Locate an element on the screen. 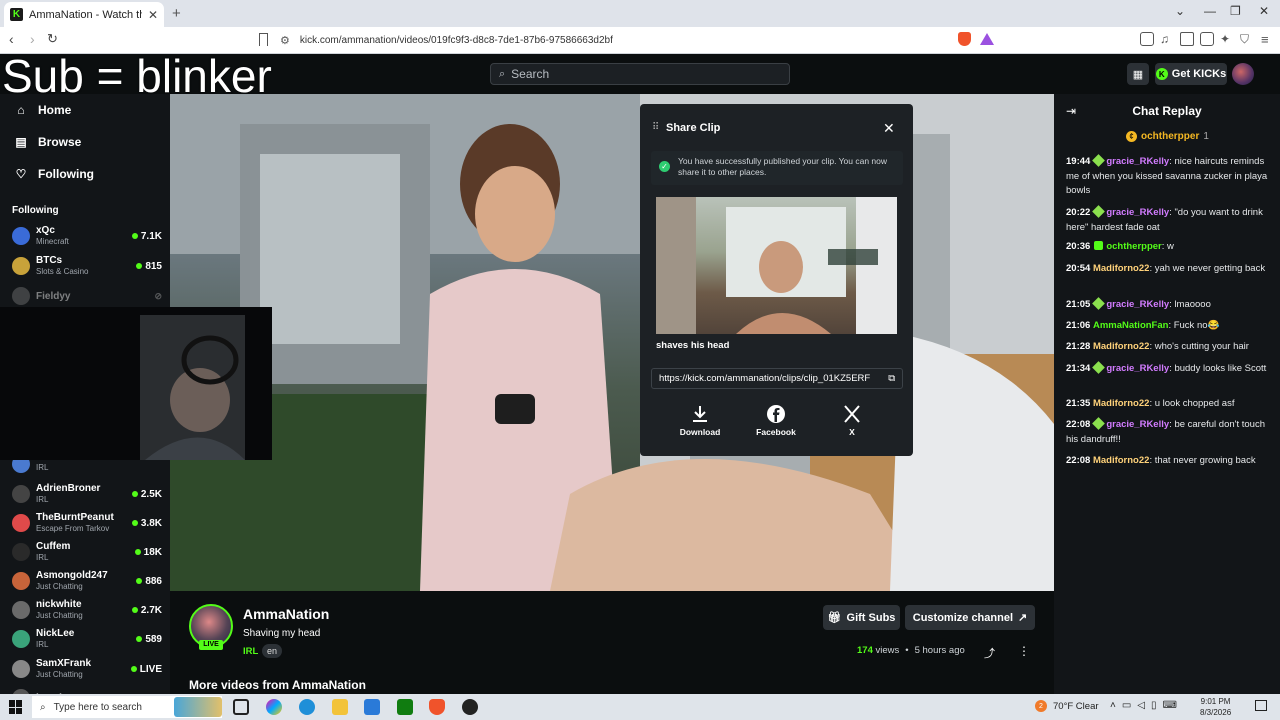 The image size is (1280, 720). taskbar-clock: 9:01 PM 8/3/2026 is located at coordinates (1215, 707).